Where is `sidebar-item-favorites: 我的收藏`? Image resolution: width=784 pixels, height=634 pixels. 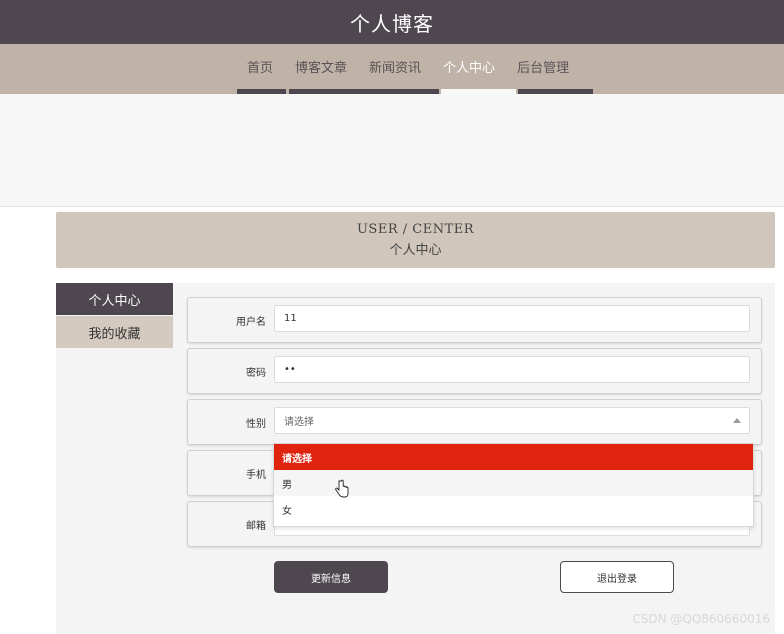 sidebar-item-favorites: 我的收藏 is located at coordinates (114, 332).